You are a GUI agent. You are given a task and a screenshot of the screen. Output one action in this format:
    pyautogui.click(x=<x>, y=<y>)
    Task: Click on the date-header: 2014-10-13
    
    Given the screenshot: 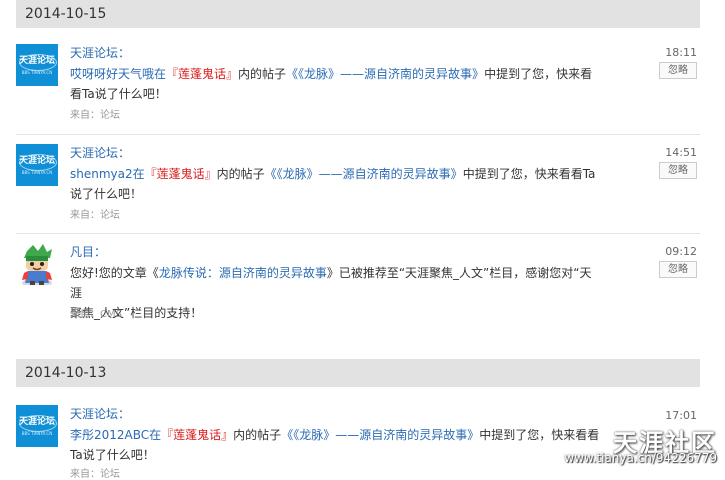 What is the action you would take?
    pyautogui.click(x=358, y=373)
    